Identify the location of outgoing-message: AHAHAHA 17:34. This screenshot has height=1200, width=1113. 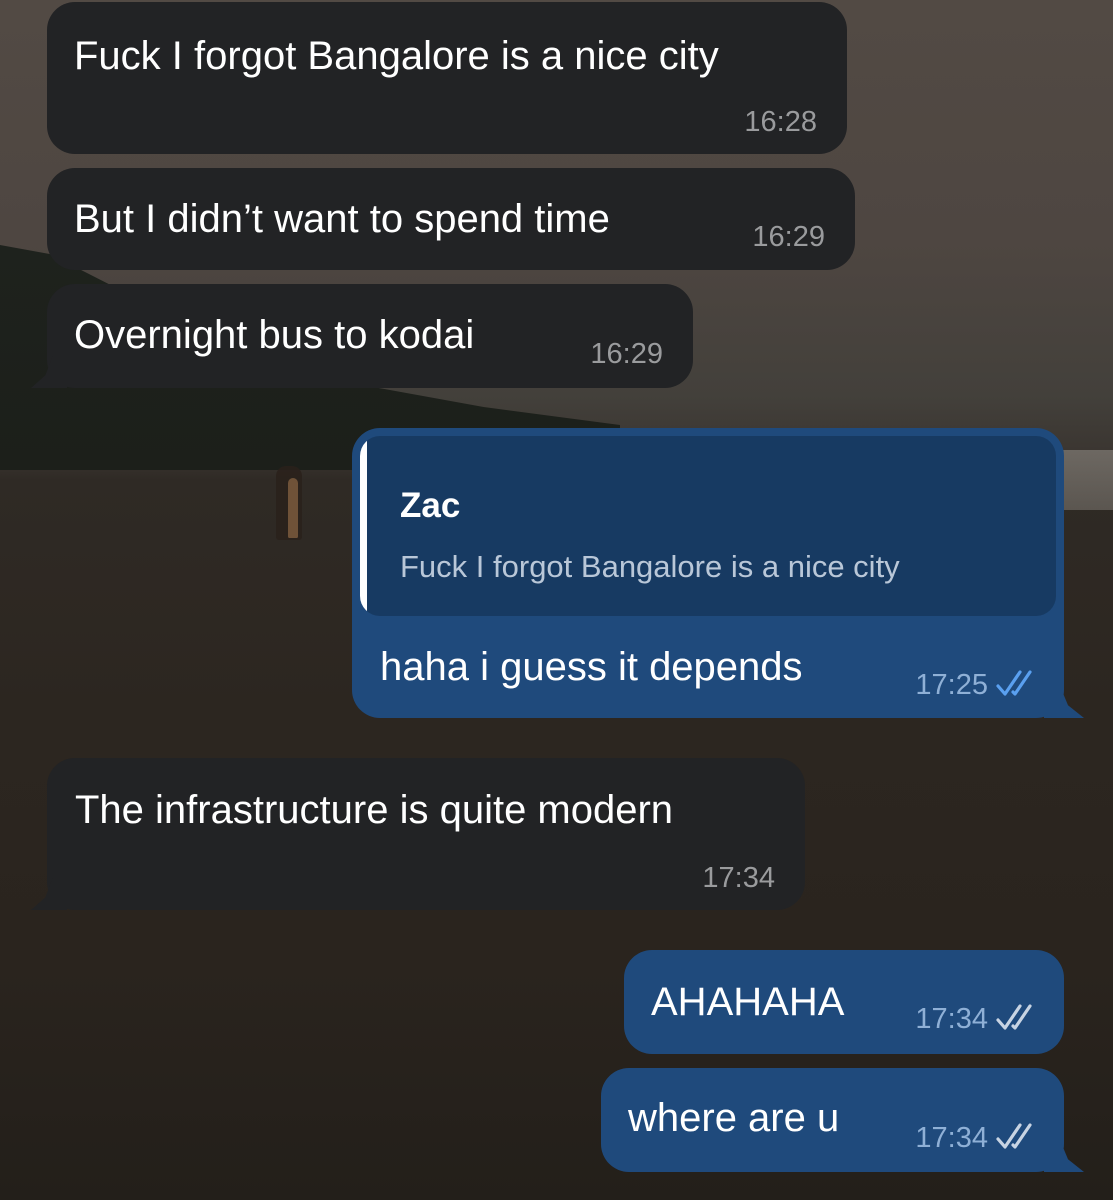
(844, 1002).